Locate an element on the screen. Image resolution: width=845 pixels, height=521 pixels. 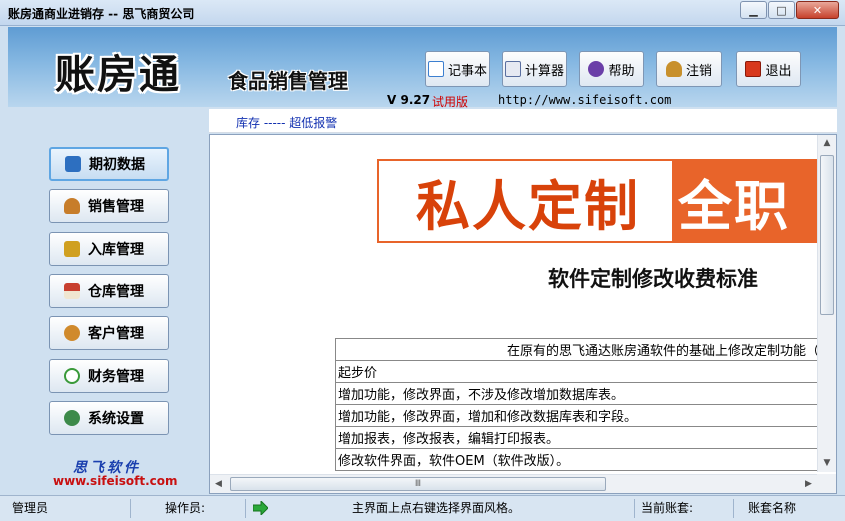
exit-button: 退出 is located at coordinates (768, 69).